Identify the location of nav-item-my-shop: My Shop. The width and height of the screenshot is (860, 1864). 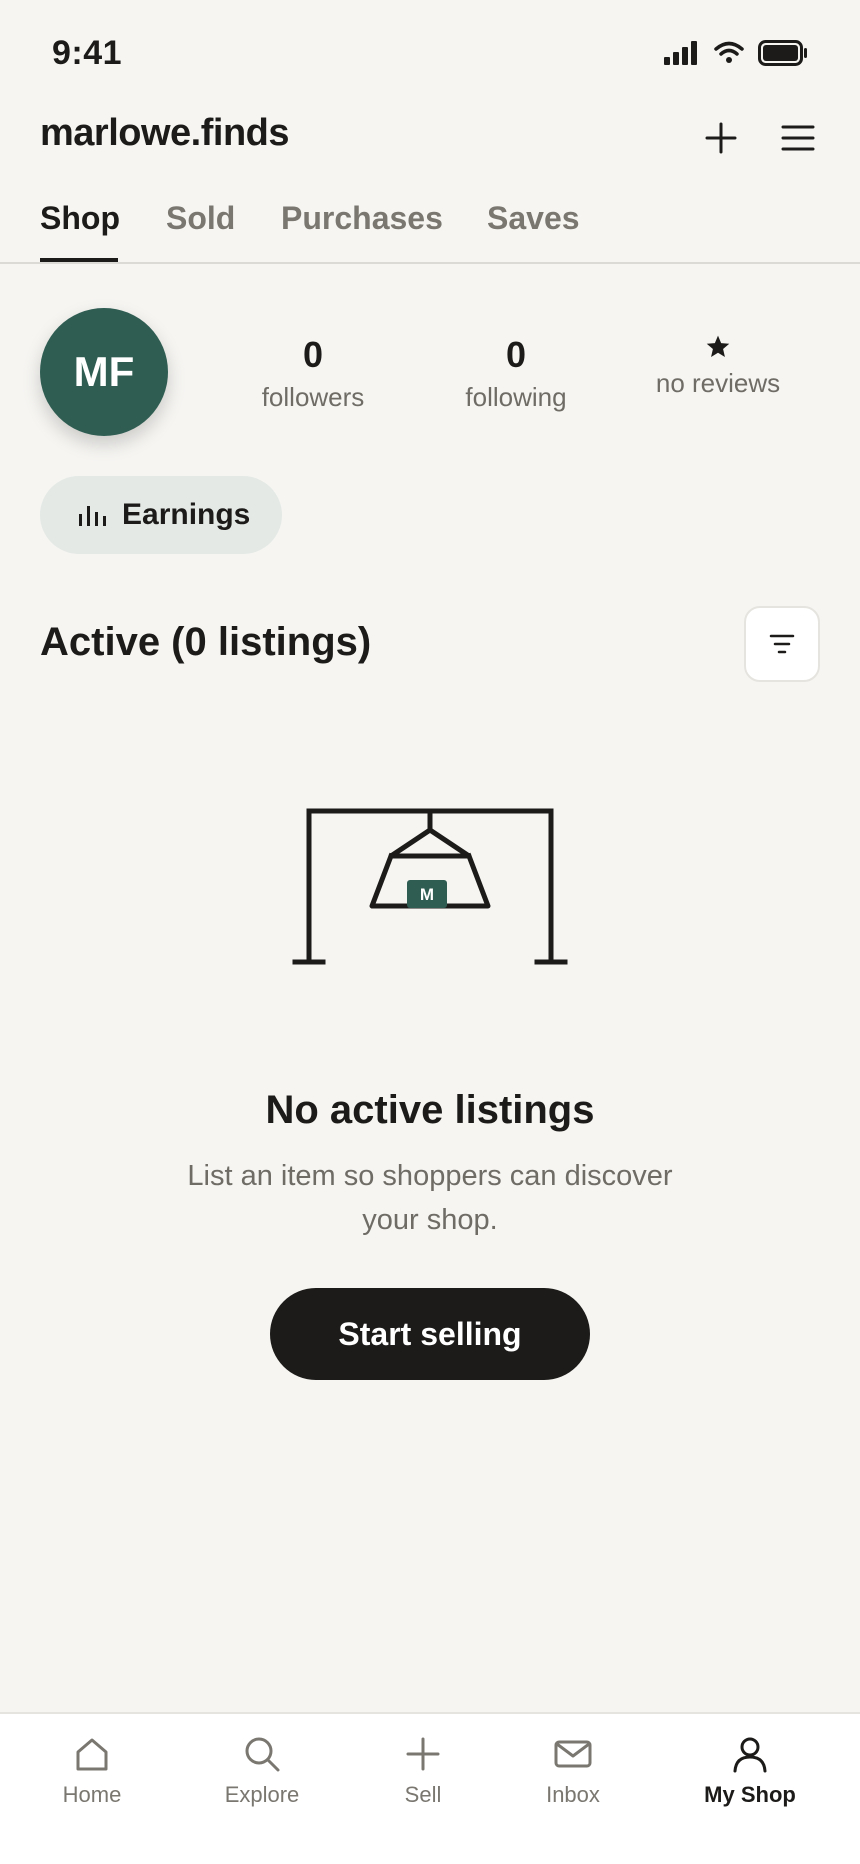
(750, 1771).